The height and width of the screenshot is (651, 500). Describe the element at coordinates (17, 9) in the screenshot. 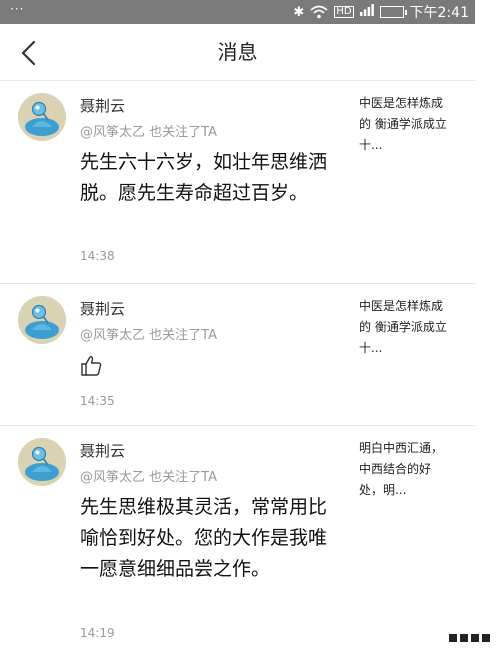

I see `notification-dots: ···` at that location.